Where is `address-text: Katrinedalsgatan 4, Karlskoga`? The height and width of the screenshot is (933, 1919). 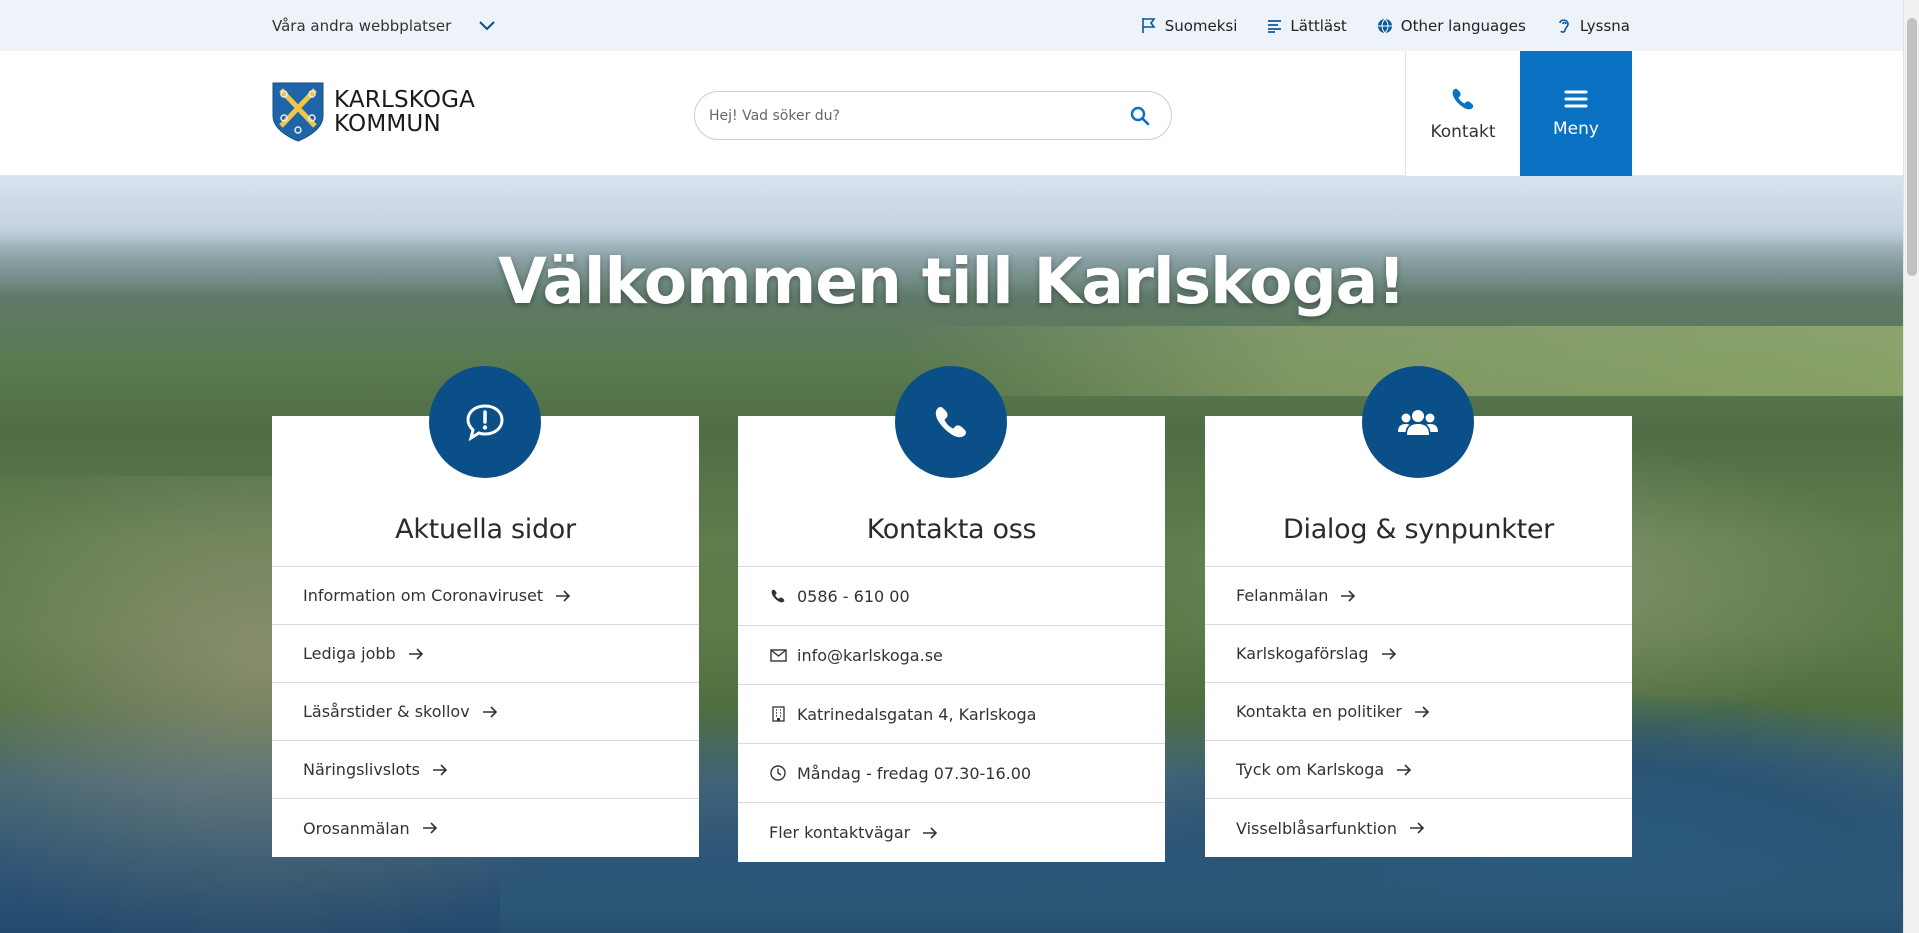 address-text: Katrinedalsgatan 4, Karlskoga is located at coordinates (917, 714).